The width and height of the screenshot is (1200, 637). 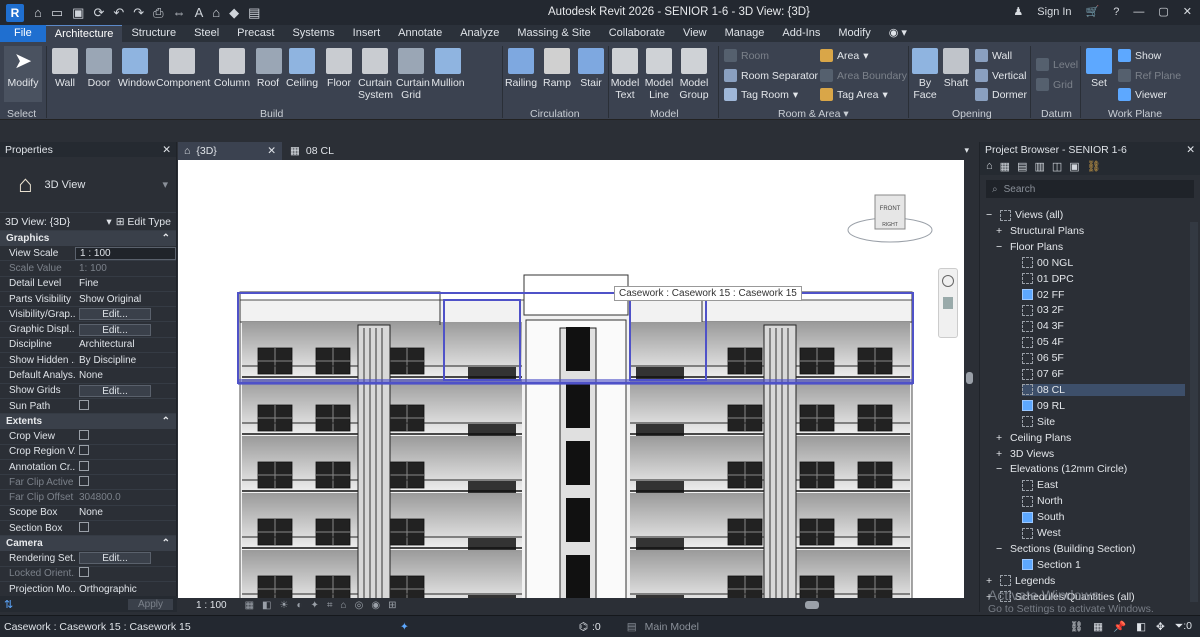 I want to click on link-select-icon: ⛓, so click(x=1076, y=626).